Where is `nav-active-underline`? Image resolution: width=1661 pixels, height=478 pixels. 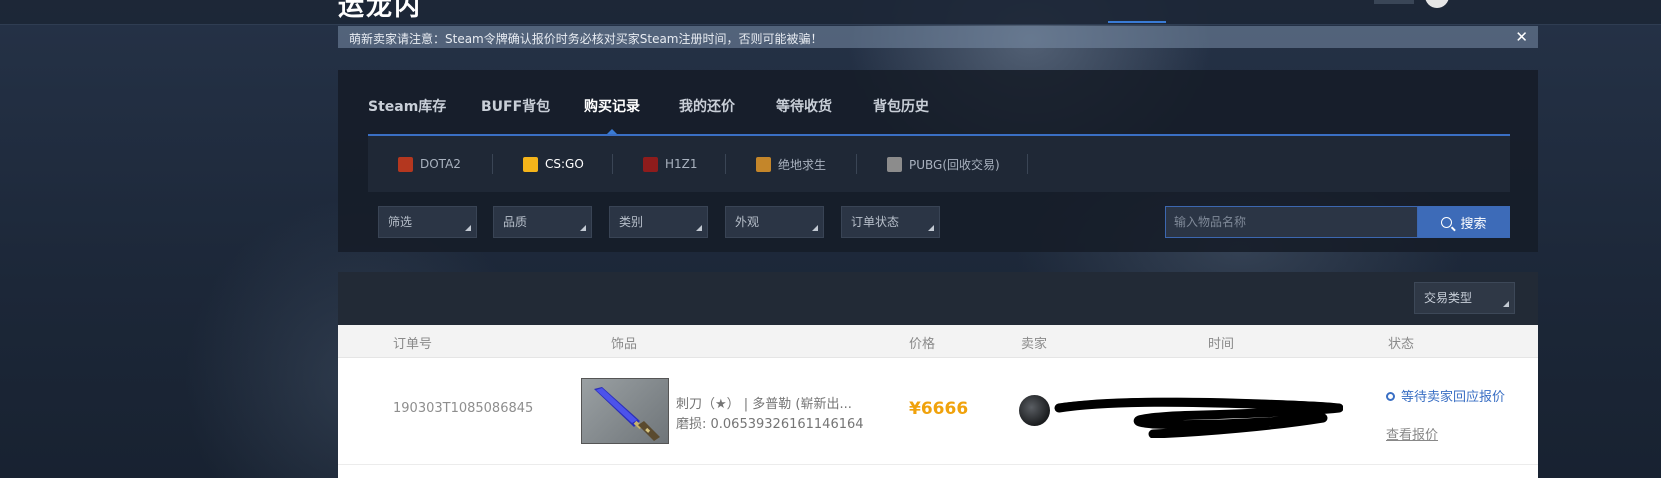 nav-active-underline is located at coordinates (1137, 22).